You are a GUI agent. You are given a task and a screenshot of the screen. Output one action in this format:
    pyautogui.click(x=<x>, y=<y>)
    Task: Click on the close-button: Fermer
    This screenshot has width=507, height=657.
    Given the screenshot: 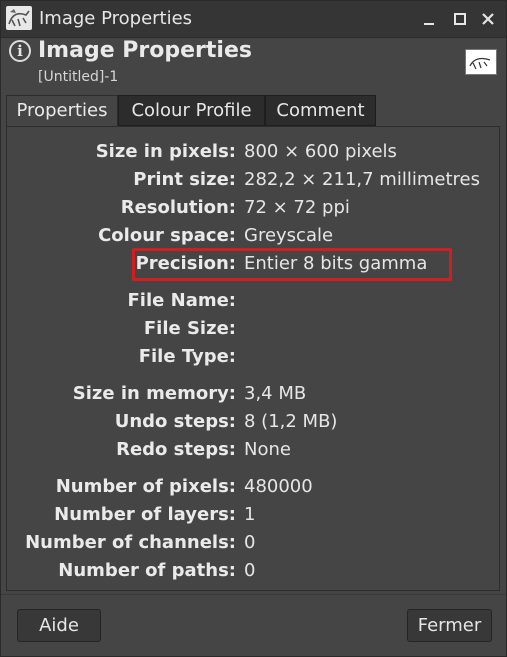 What is the action you would take?
    pyautogui.click(x=449, y=625)
    